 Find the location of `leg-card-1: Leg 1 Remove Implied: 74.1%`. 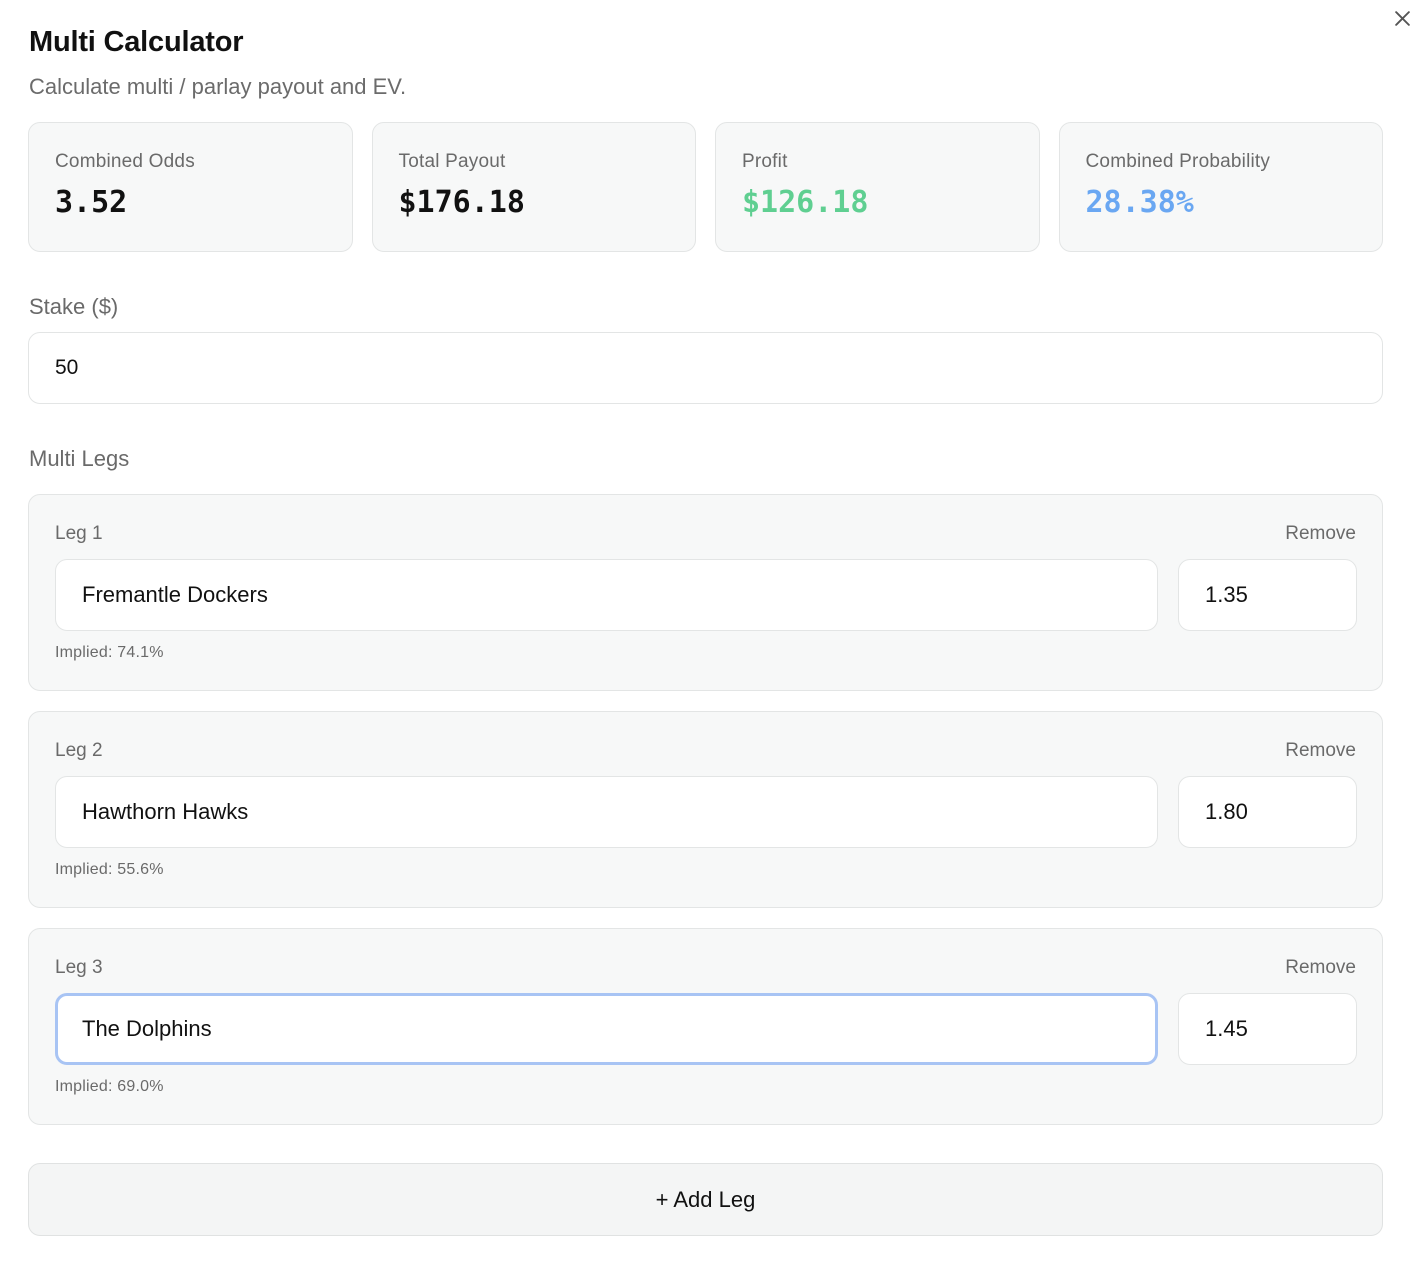

leg-card-1: Leg 1 Remove Implied: 74.1% is located at coordinates (705, 592).